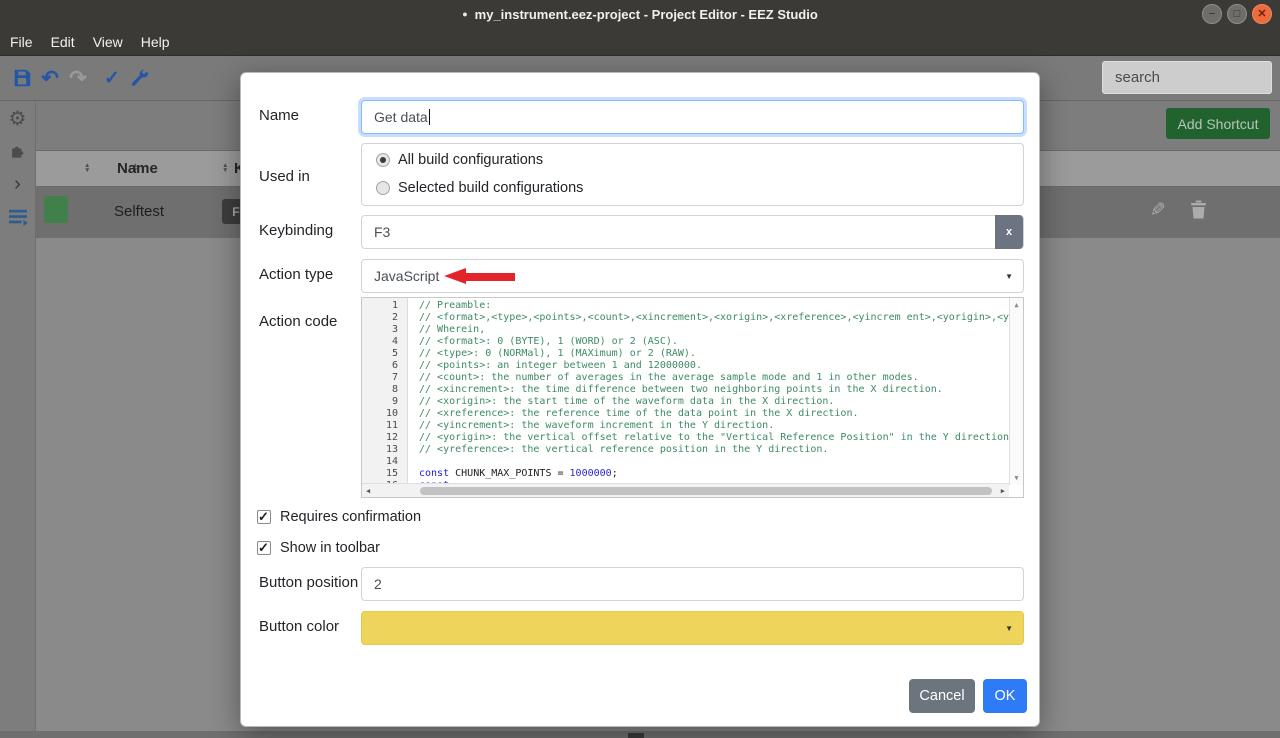 The height and width of the screenshot is (738, 1280). I want to click on line-number-gutter: 1234567891011121314151617, so click(385, 397).